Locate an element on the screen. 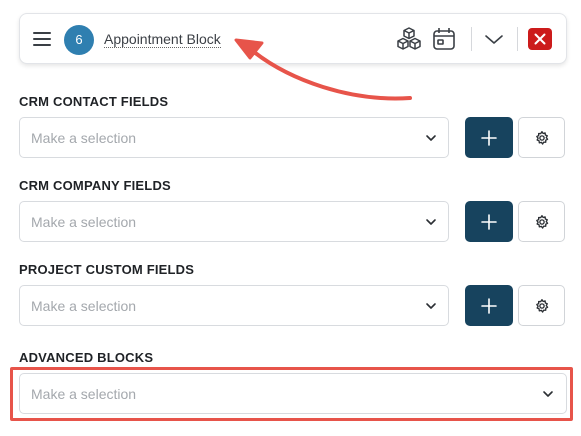 This screenshot has width=581, height=436. crm-contact-select: Make a selection is located at coordinates (234, 137).